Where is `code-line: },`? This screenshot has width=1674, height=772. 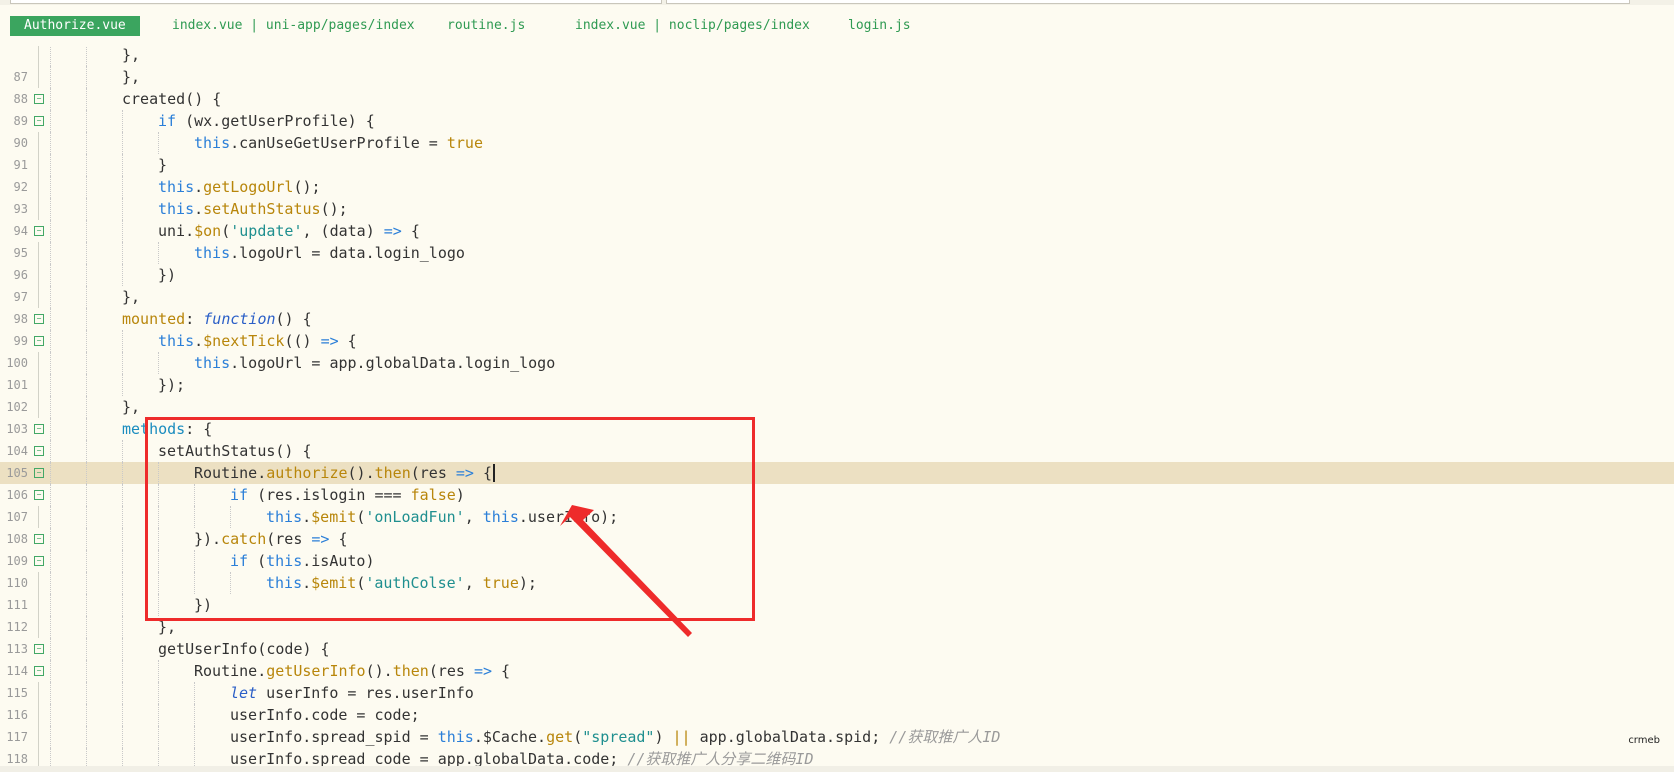 code-line: }, is located at coordinates (837, 56).